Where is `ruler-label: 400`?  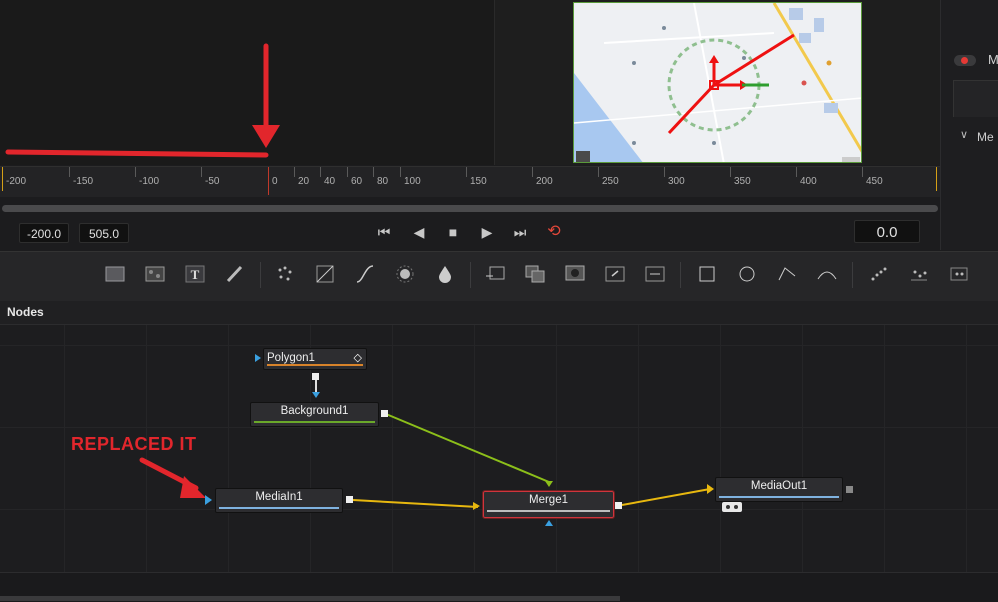
ruler-label: 400 is located at coordinates (808, 181).